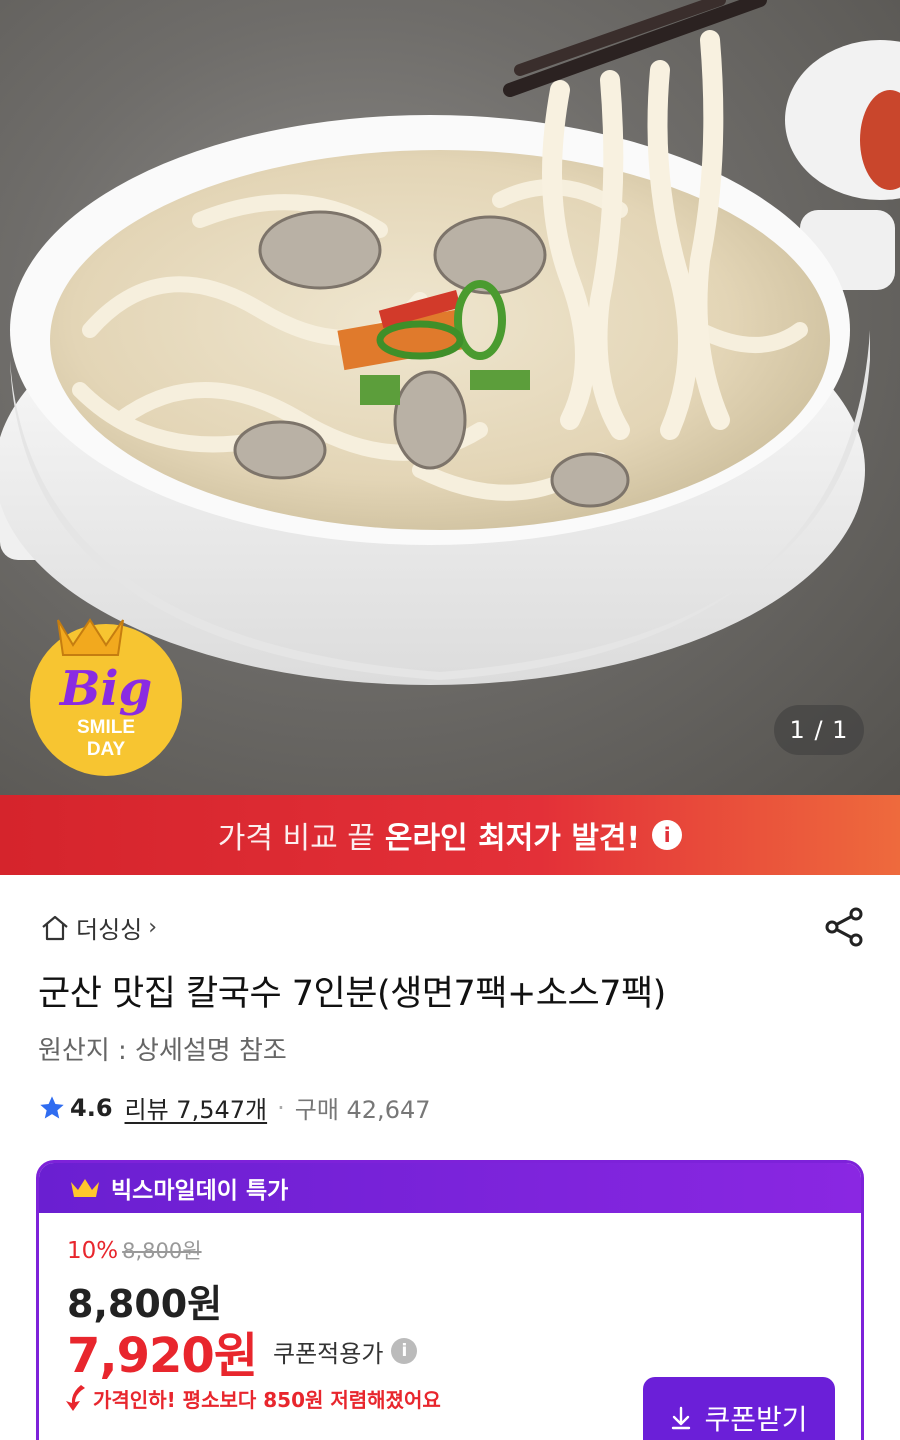  Describe the element at coordinates (352, 994) in the screenshot. I see `product-title: 군산 맛집 칼국수 7인분(생면7팩+소스7팩)` at that location.